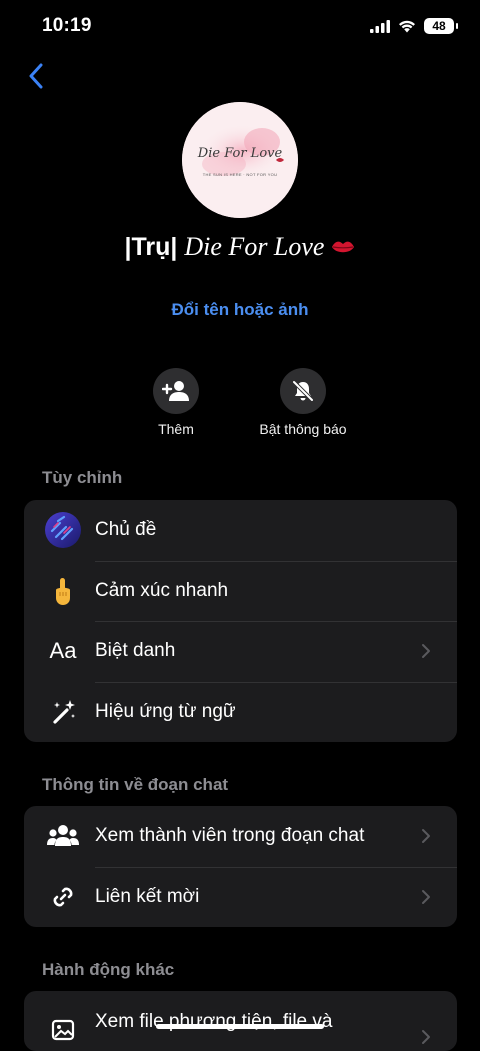  What do you see at coordinates (230, 836) in the screenshot?
I see `view-members-label: Xem thành viên trong đoạn chat` at bounding box center [230, 836].